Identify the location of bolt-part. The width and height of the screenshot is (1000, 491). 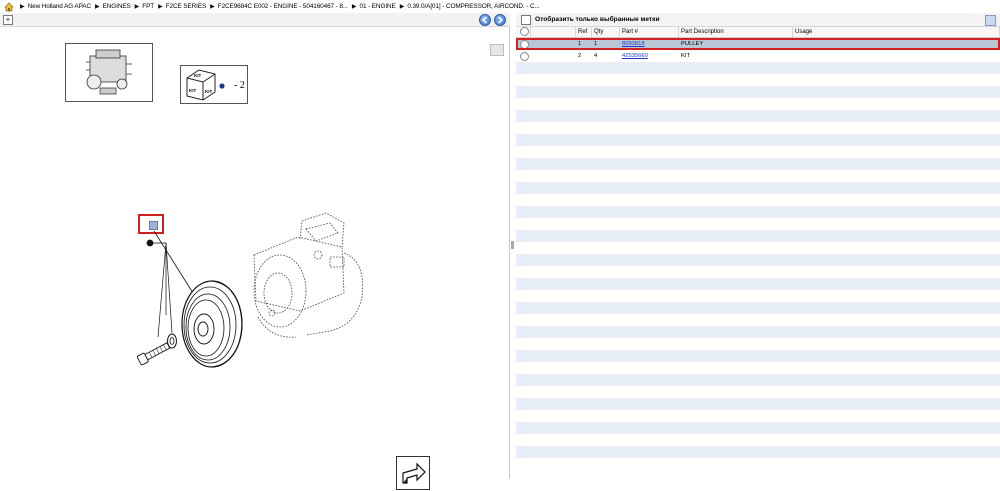
(153, 354).